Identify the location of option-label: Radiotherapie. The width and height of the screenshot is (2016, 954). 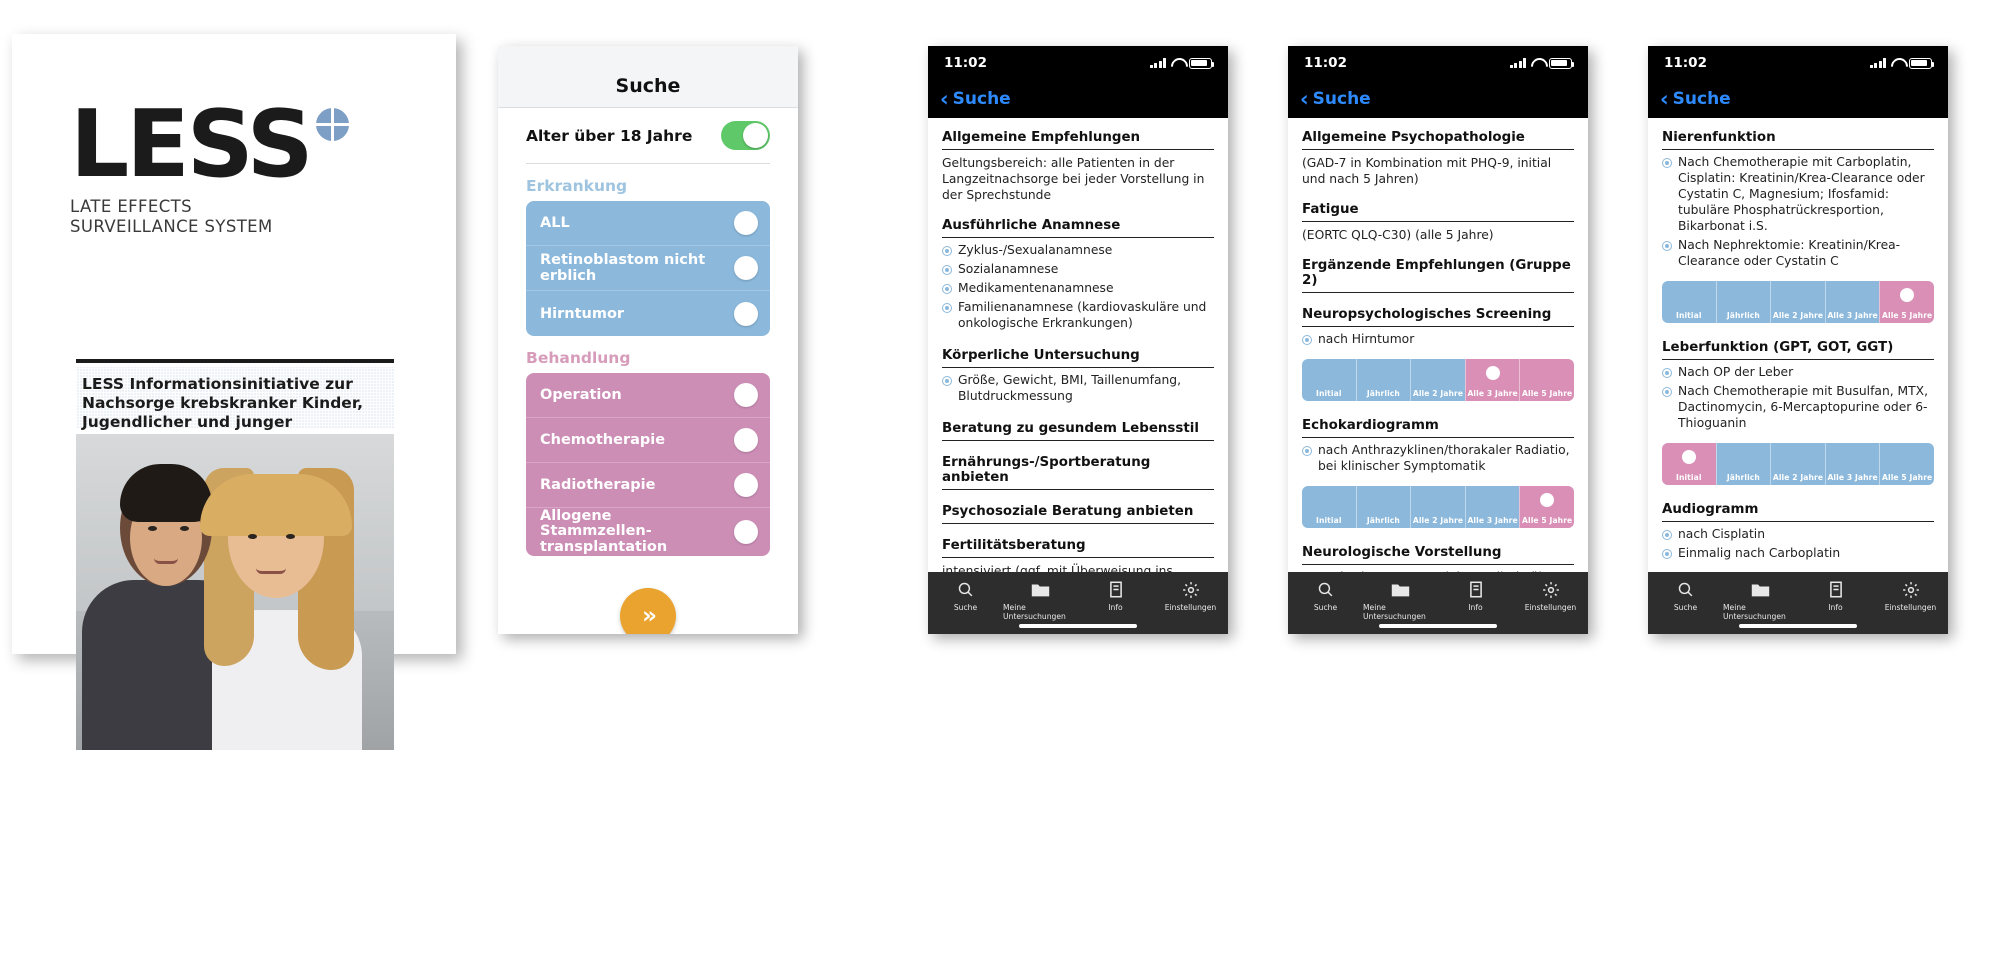
(598, 485).